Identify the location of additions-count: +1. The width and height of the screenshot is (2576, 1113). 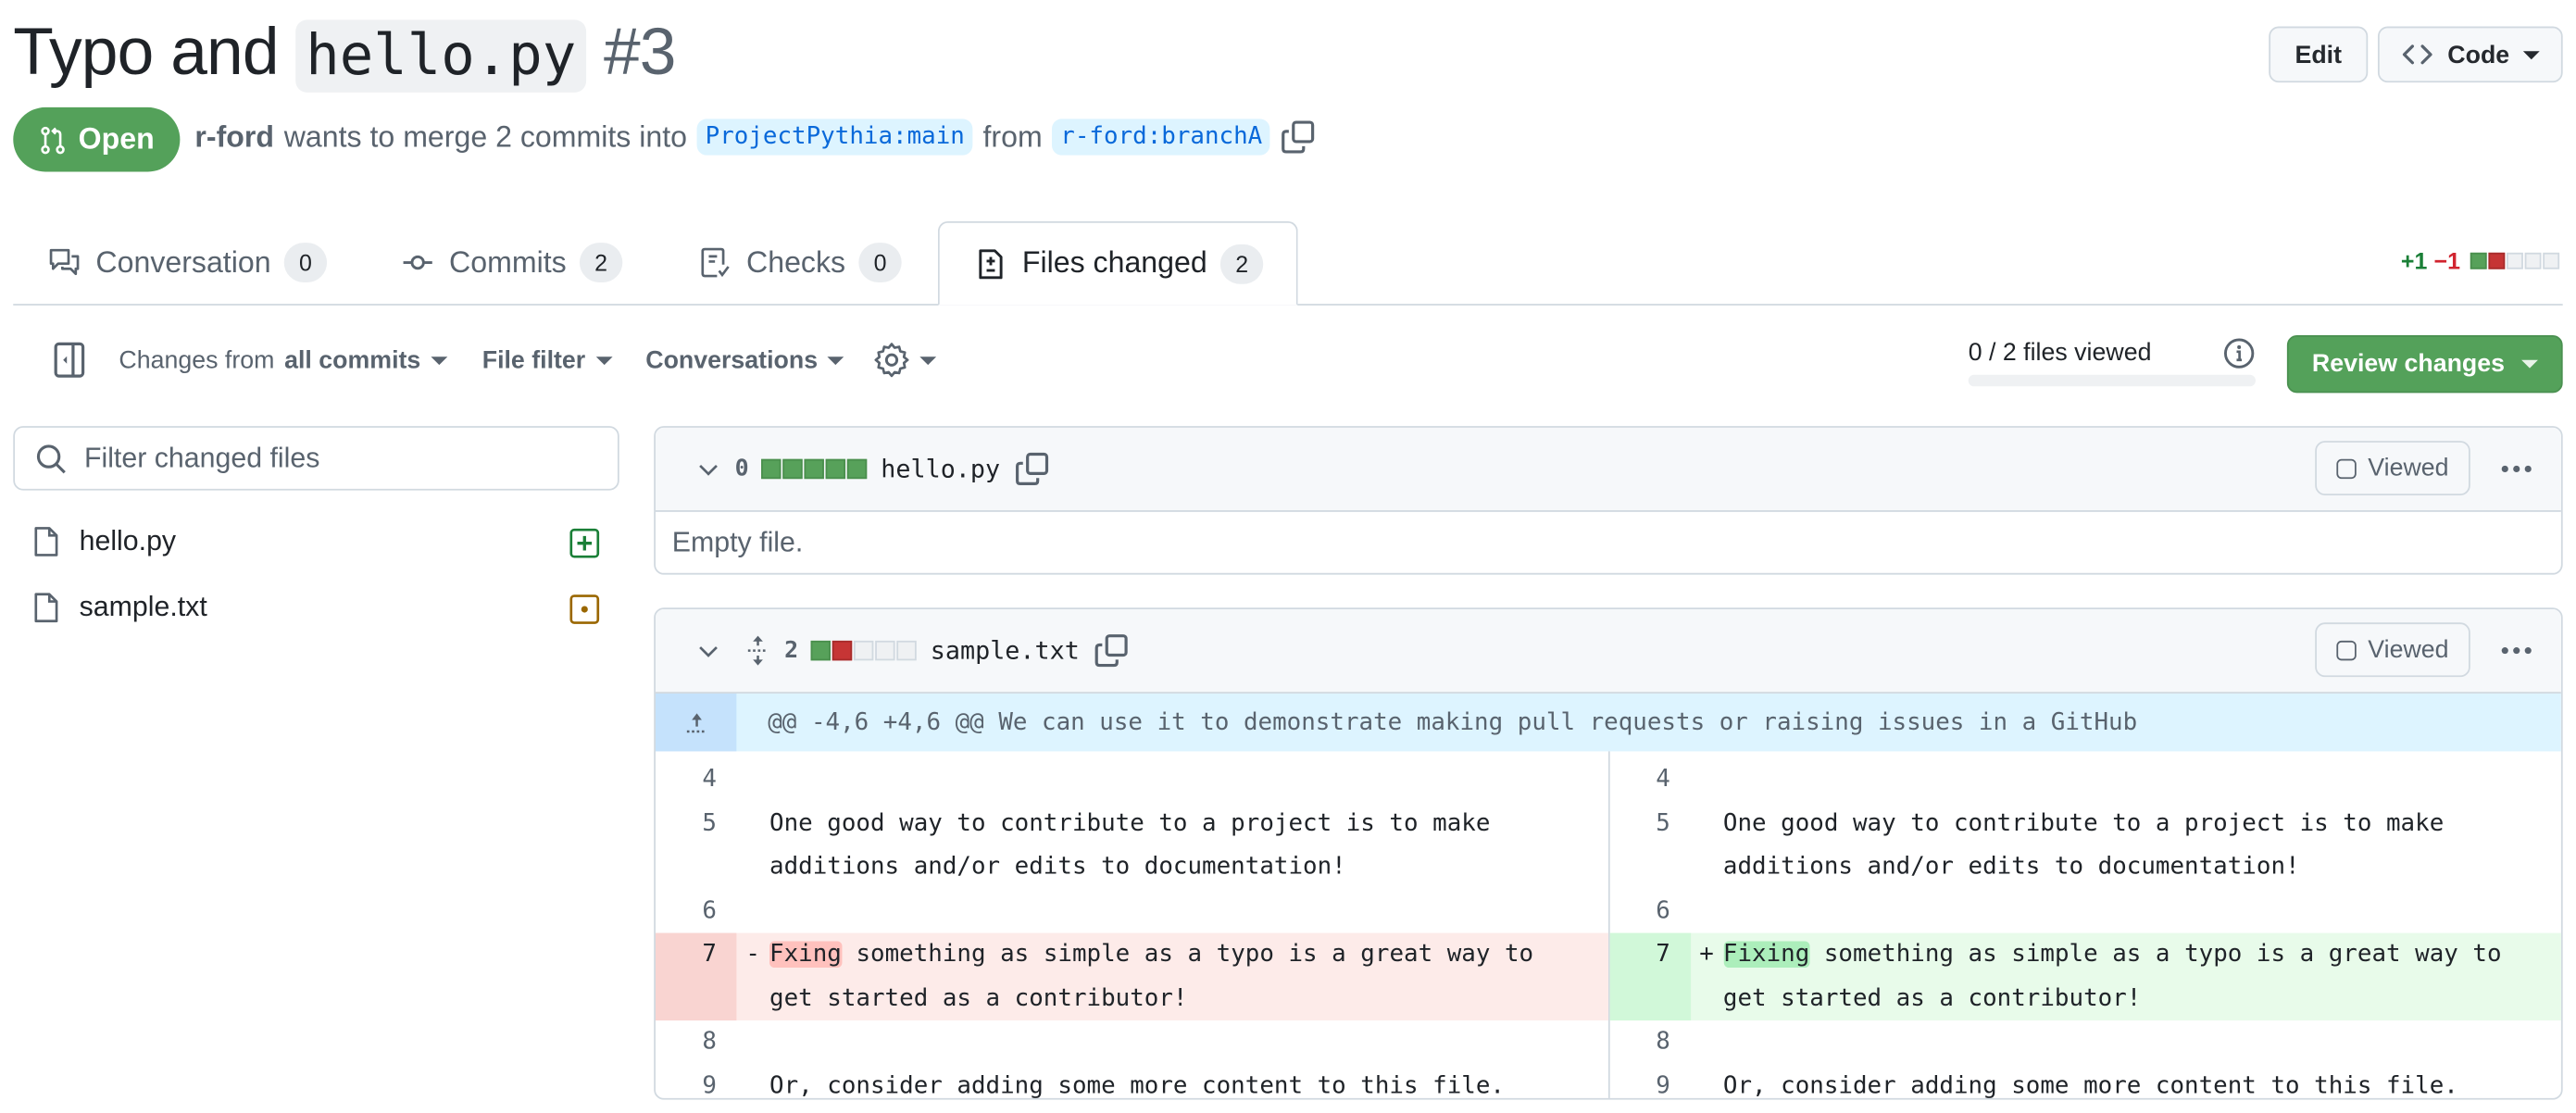
(2414, 261).